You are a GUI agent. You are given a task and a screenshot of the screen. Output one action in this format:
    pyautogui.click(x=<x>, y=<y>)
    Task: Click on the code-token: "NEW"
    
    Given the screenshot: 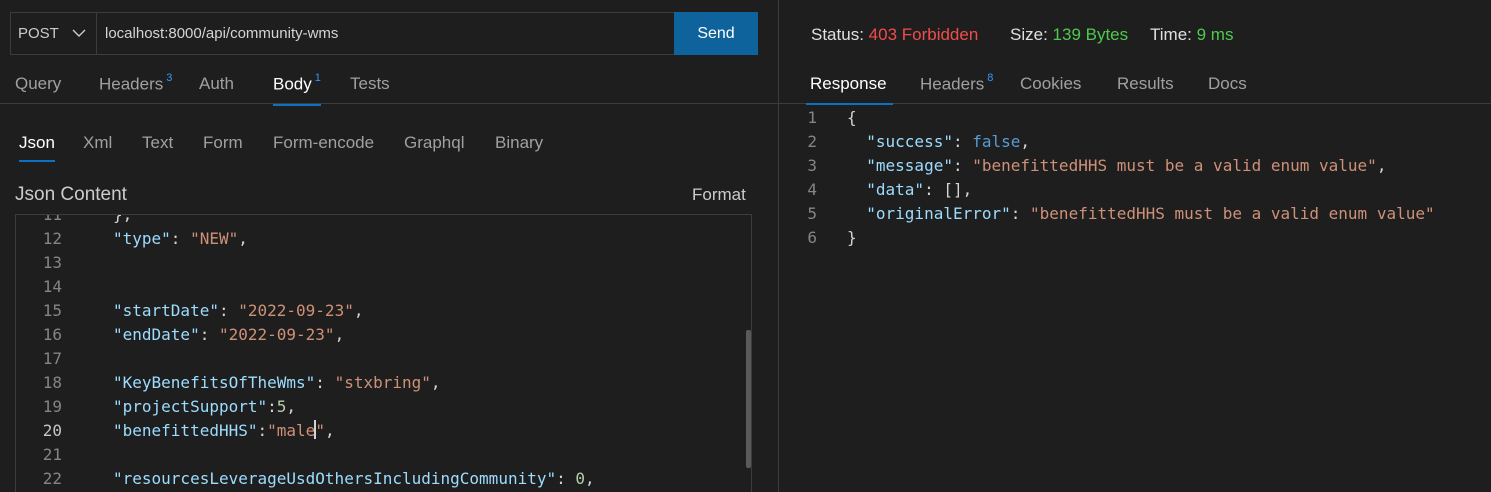 What is the action you would take?
    pyautogui.click(x=214, y=238)
    